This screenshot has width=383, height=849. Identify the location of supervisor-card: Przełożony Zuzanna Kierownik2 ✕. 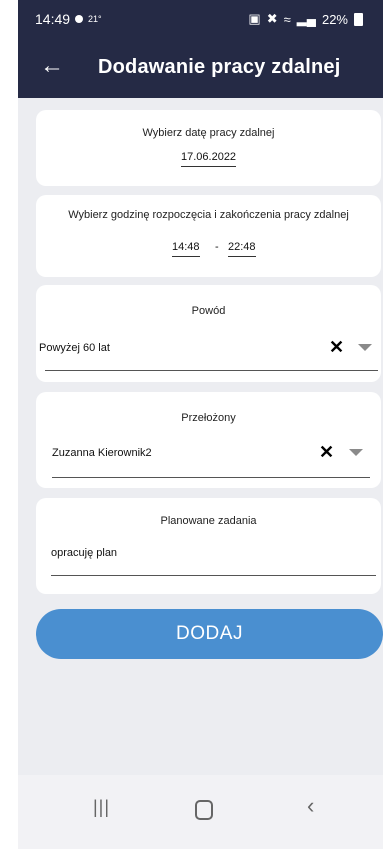
(208, 440).